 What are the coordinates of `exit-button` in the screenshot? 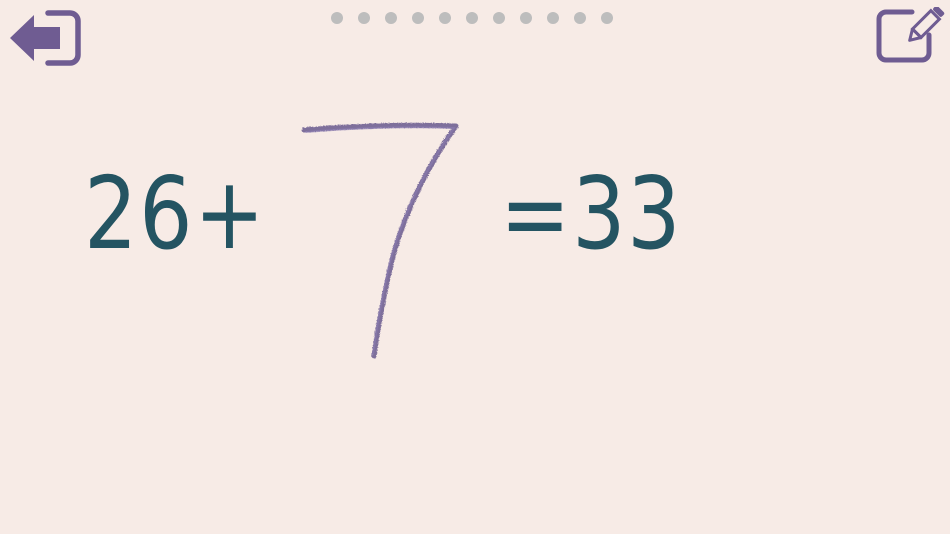 It's located at (45, 38).